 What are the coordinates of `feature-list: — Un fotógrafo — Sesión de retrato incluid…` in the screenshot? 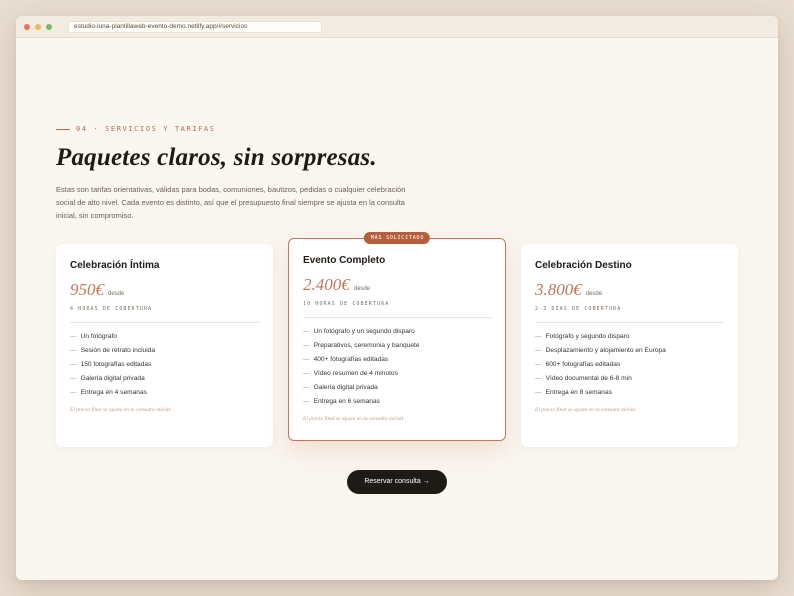 It's located at (112, 365).